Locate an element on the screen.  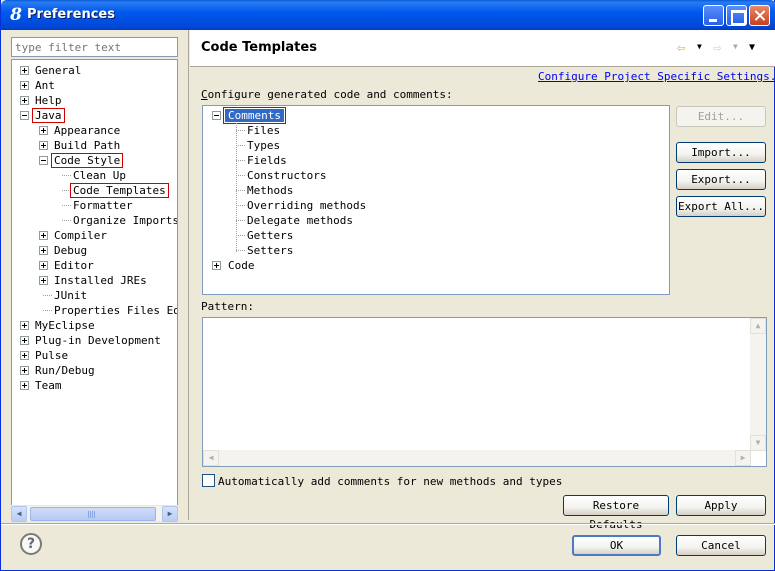
template-node: Overriding methods is located at coordinates (436, 205).